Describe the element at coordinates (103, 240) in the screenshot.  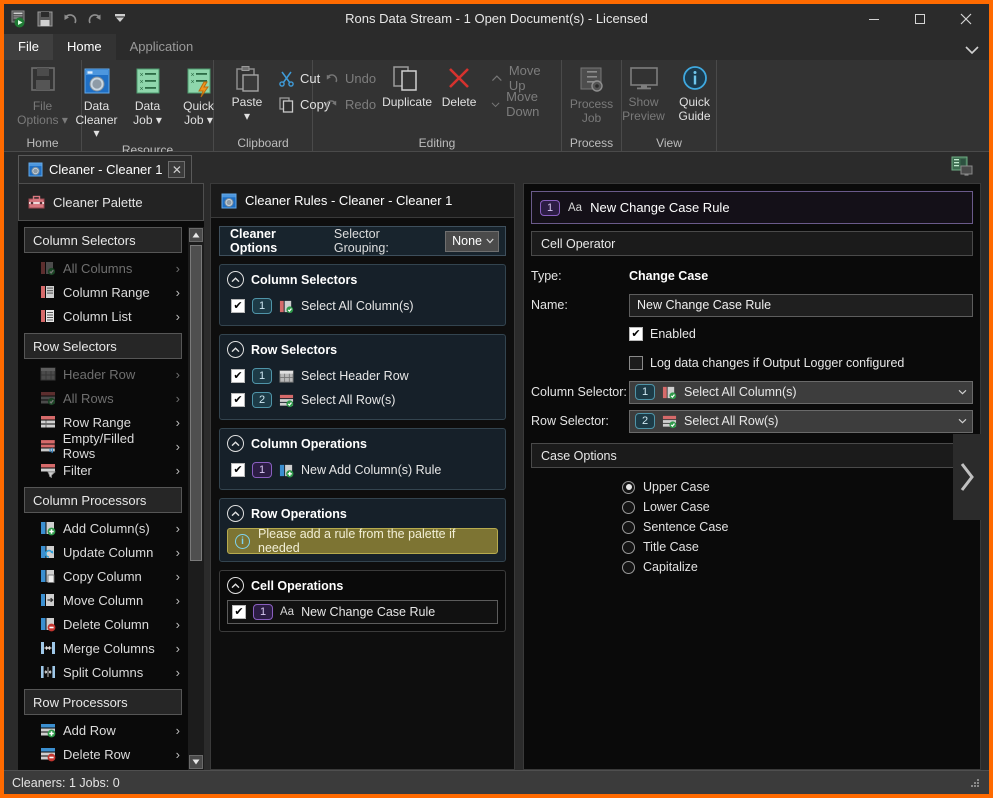
I see `palette-group-column-selectors: Column Selectors` at that location.